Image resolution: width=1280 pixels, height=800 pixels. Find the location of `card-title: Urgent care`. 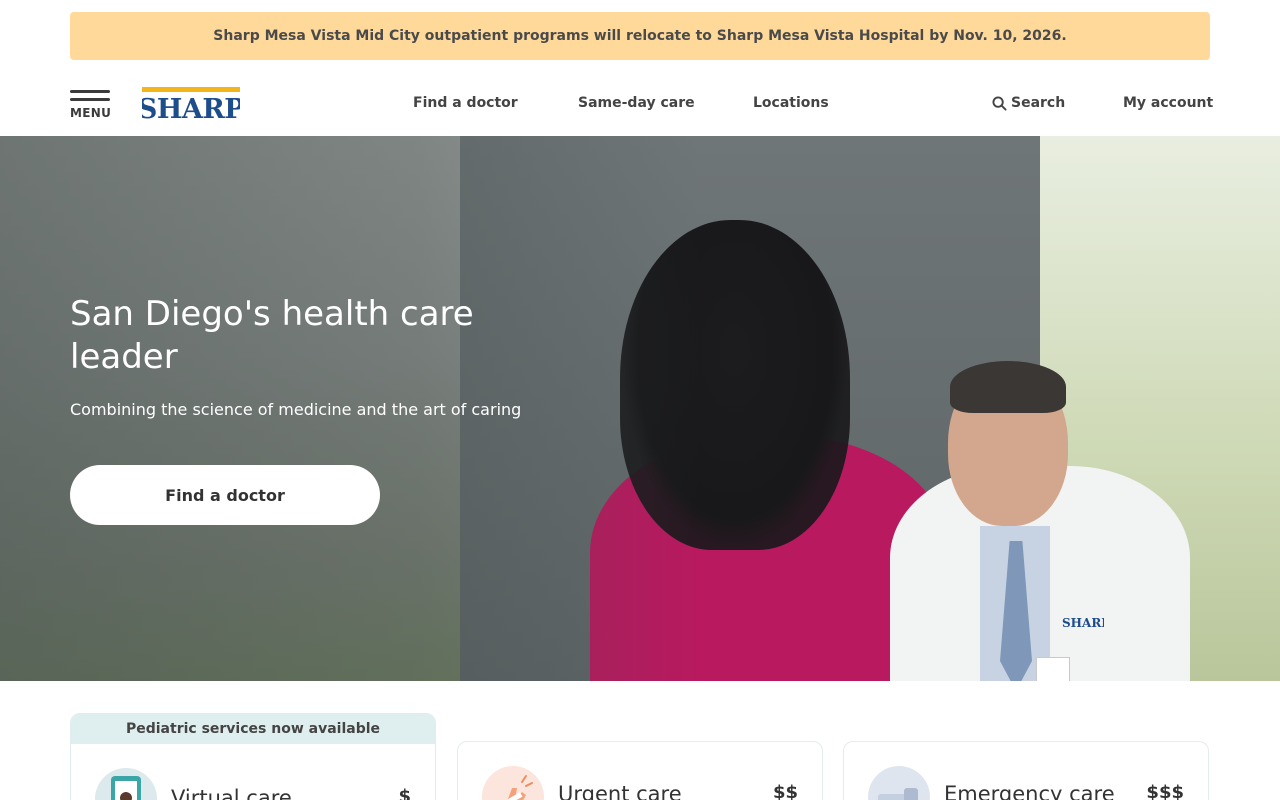

card-title: Urgent care is located at coordinates (620, 791).